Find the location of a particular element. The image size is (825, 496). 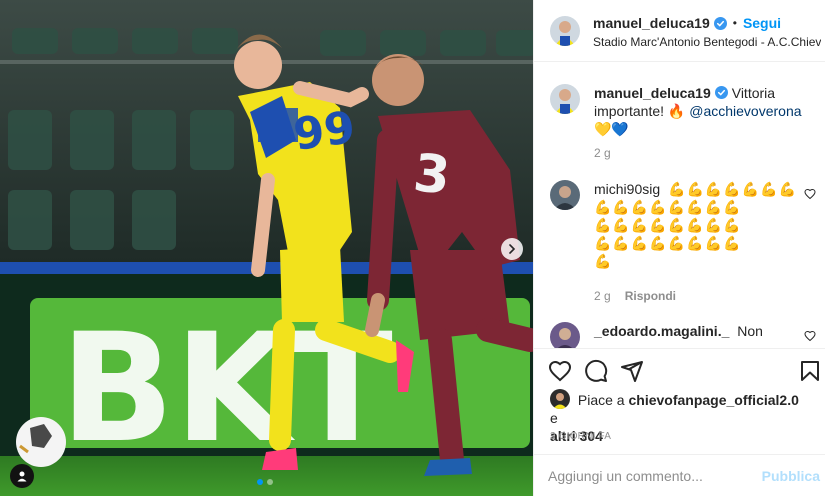

user-tag-icon is located at coordinates (22, 476).